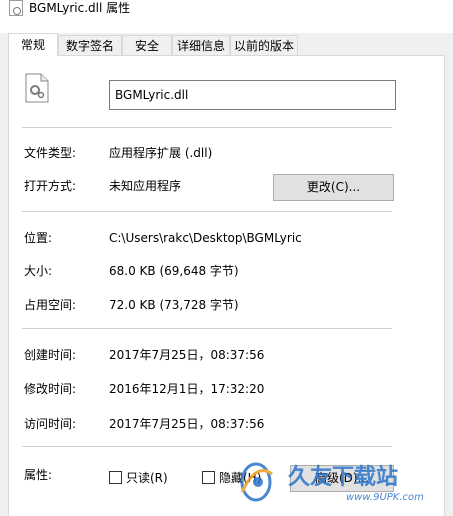 The width and height of the screenshot is (453, 516). What do you see at coordinates (187, 389) in the screenshot?
I see `modified-value: 2016年12月1日，17:32:20` at bounding box center [187, 389].